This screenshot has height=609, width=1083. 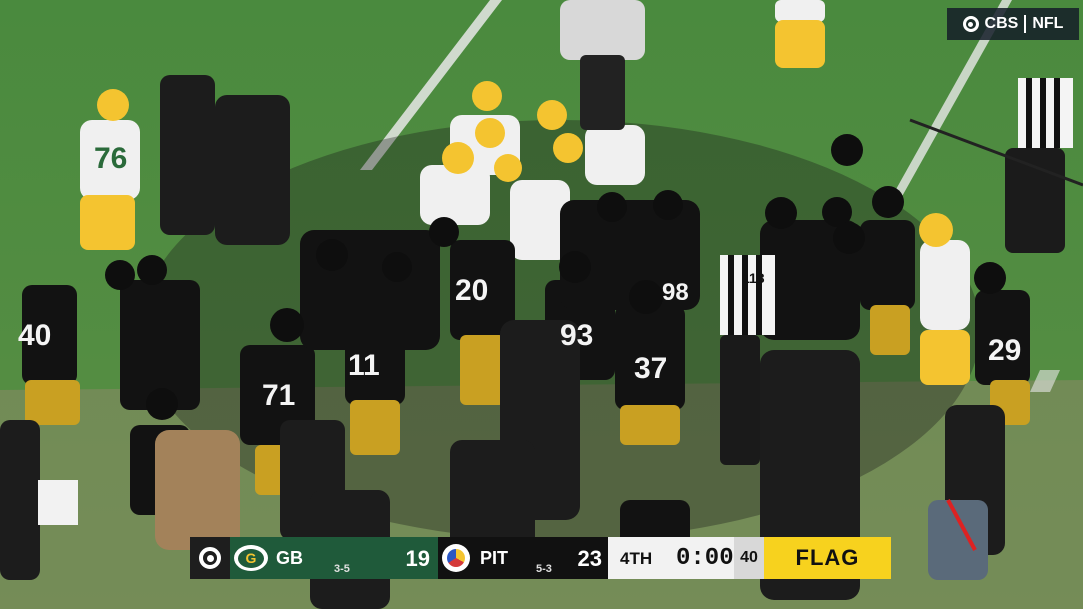 What do you see at coordinates (705, 558) in the screenshot?
I see `game-clock: 0:00` at bounding box center [705, 558].